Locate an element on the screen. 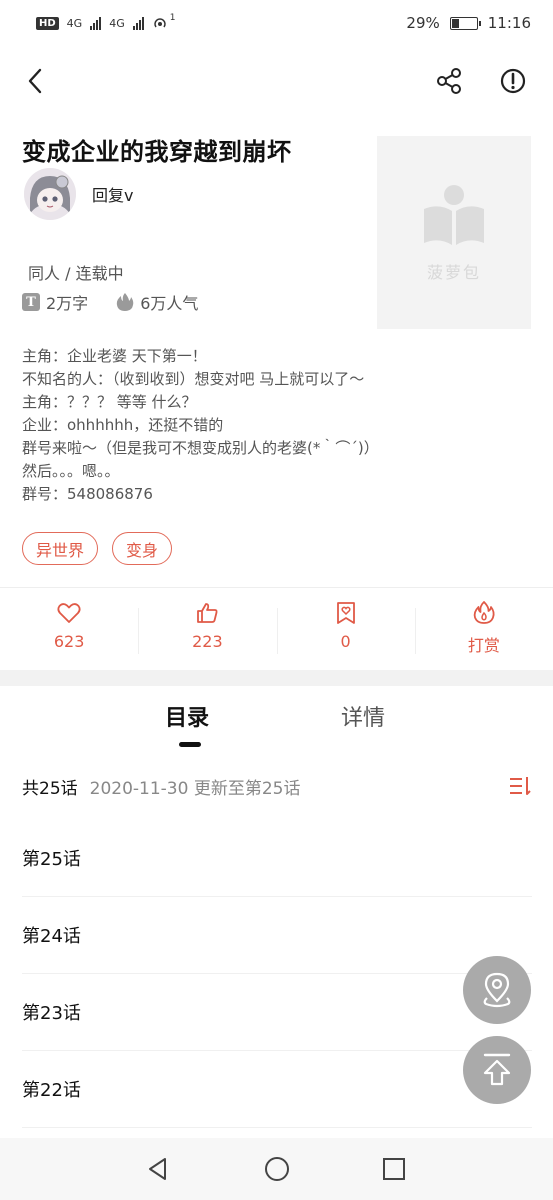  like-button: 623 is located at coordinates (69, 635).